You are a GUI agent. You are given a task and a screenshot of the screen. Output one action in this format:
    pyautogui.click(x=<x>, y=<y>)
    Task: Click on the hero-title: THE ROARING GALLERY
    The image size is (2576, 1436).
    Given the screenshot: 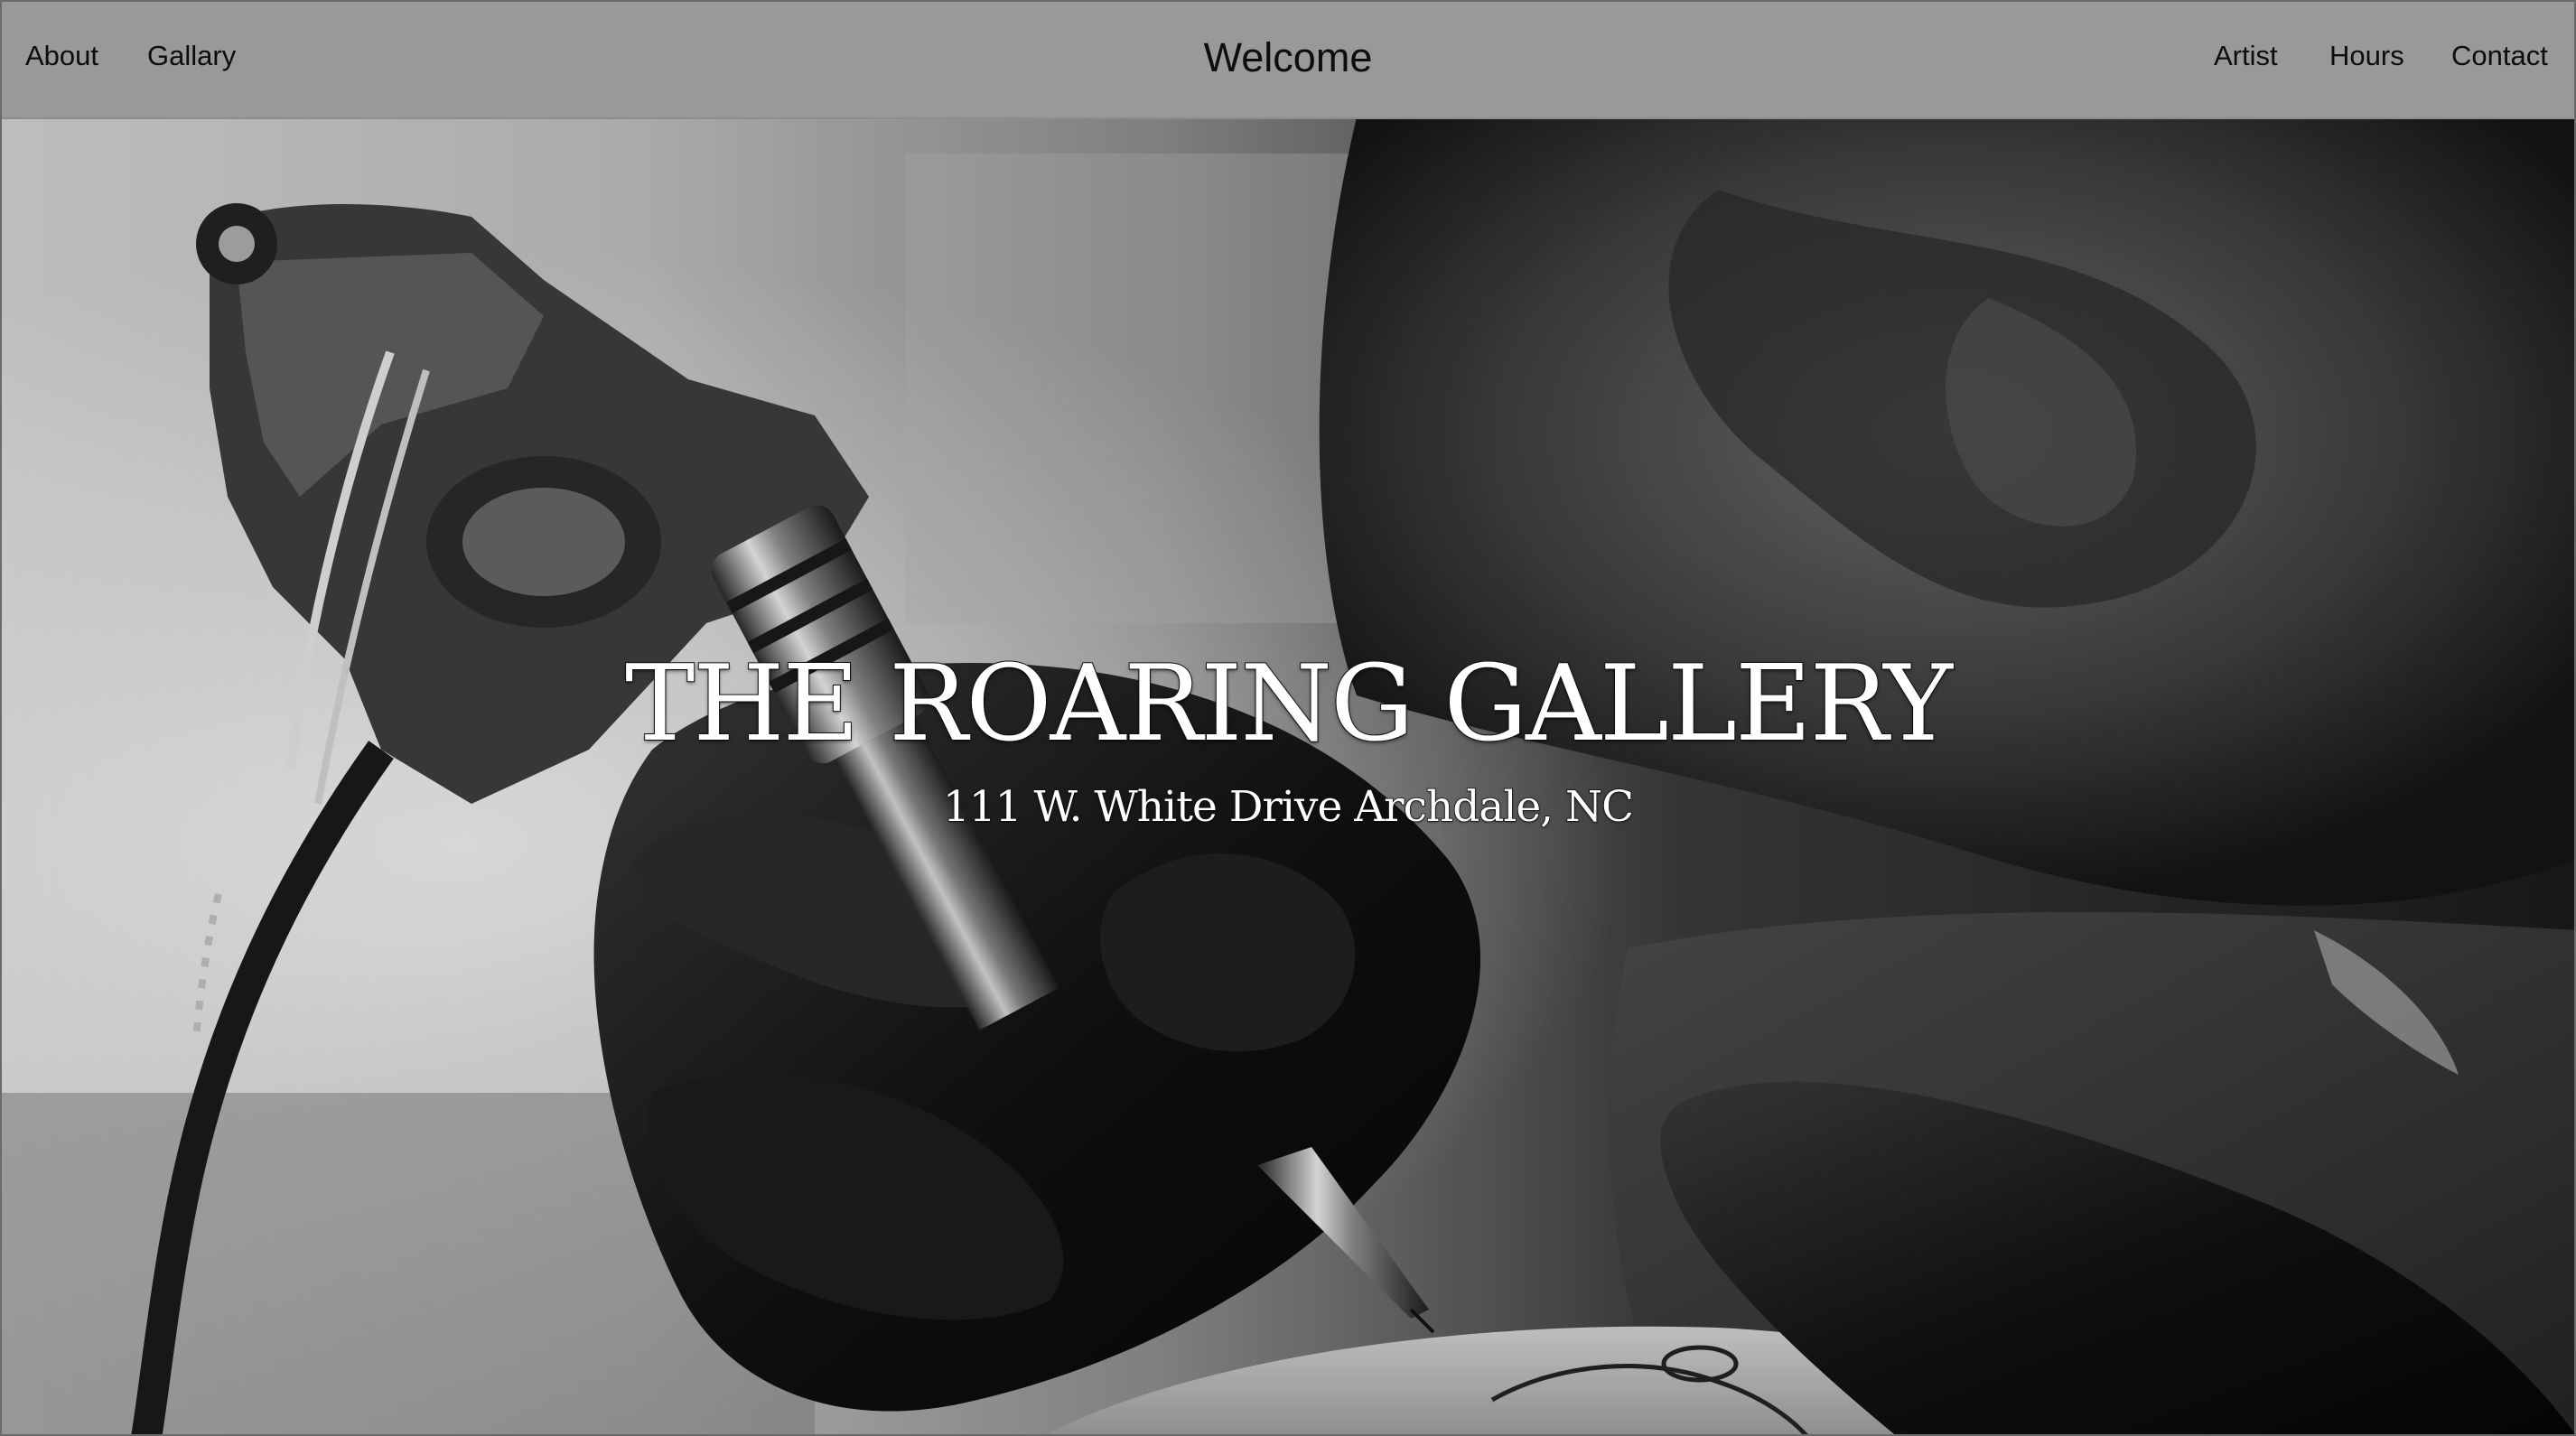 What is the action you would take?
    pyautogui.click(x=1289, y=704)
    